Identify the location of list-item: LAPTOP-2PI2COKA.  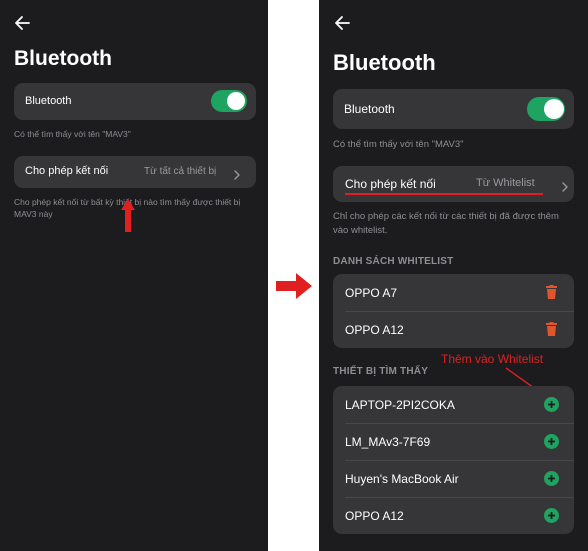
(453, 404).